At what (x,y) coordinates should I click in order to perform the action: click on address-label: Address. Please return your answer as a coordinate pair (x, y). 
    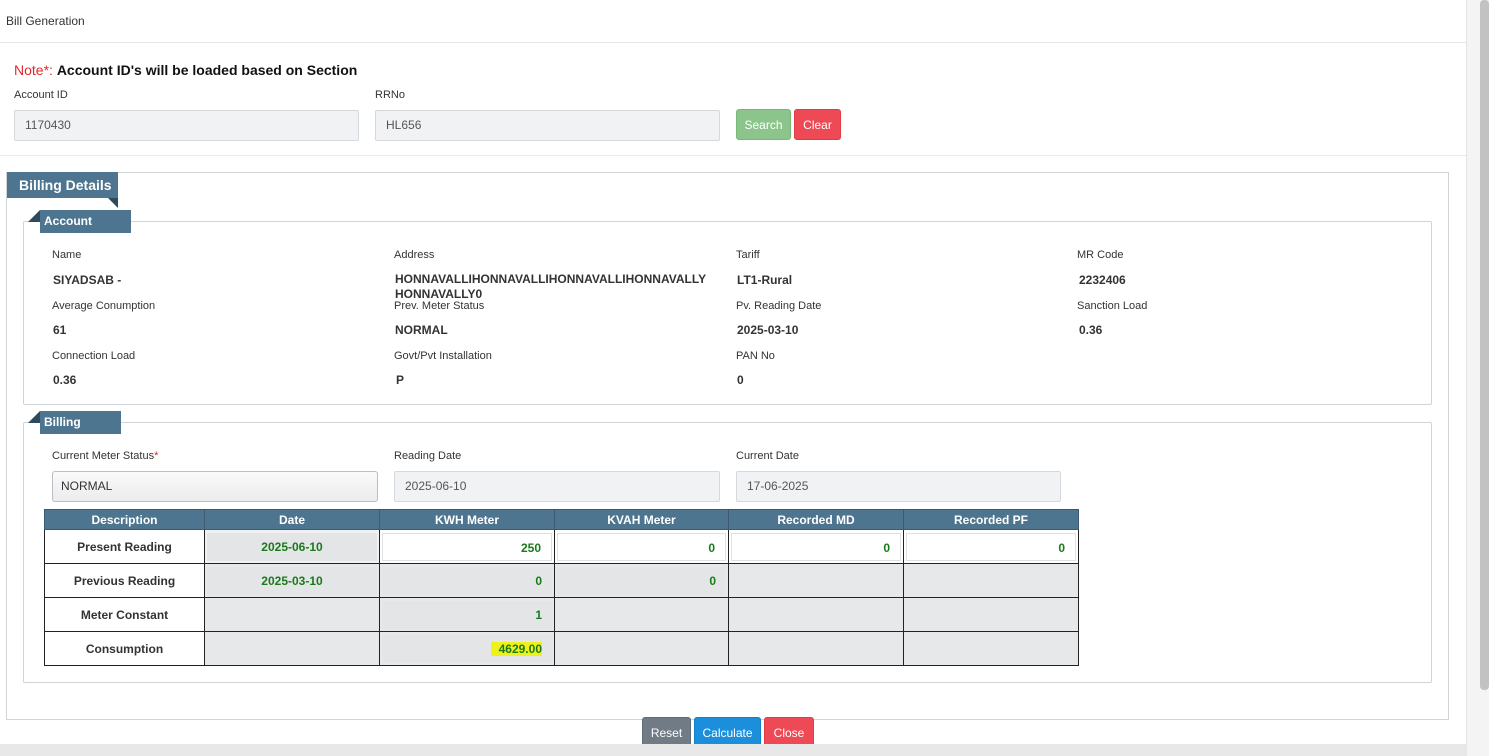
    Looking at the image, I should click on (414, 255).